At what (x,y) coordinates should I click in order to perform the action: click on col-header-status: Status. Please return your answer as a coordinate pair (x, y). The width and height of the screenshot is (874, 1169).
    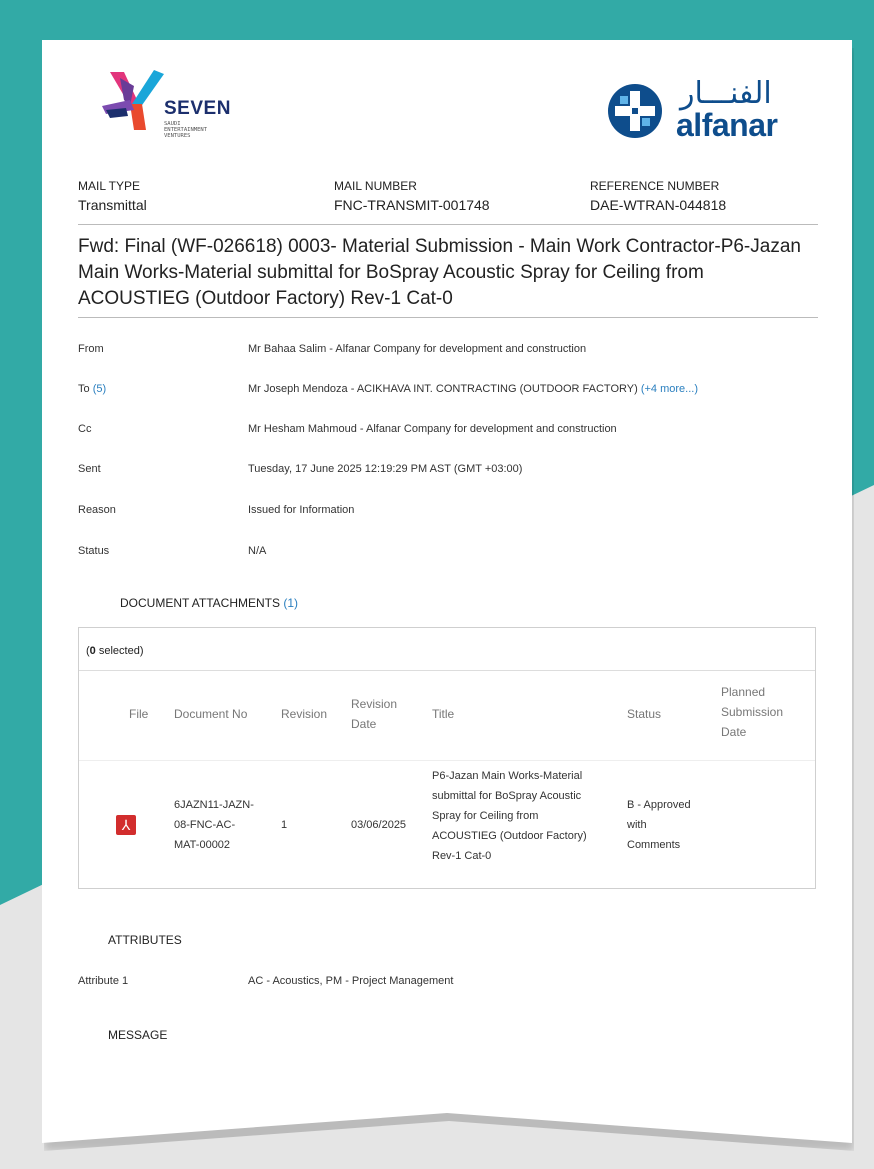
    Looking at the image, I should click on (644, 714).